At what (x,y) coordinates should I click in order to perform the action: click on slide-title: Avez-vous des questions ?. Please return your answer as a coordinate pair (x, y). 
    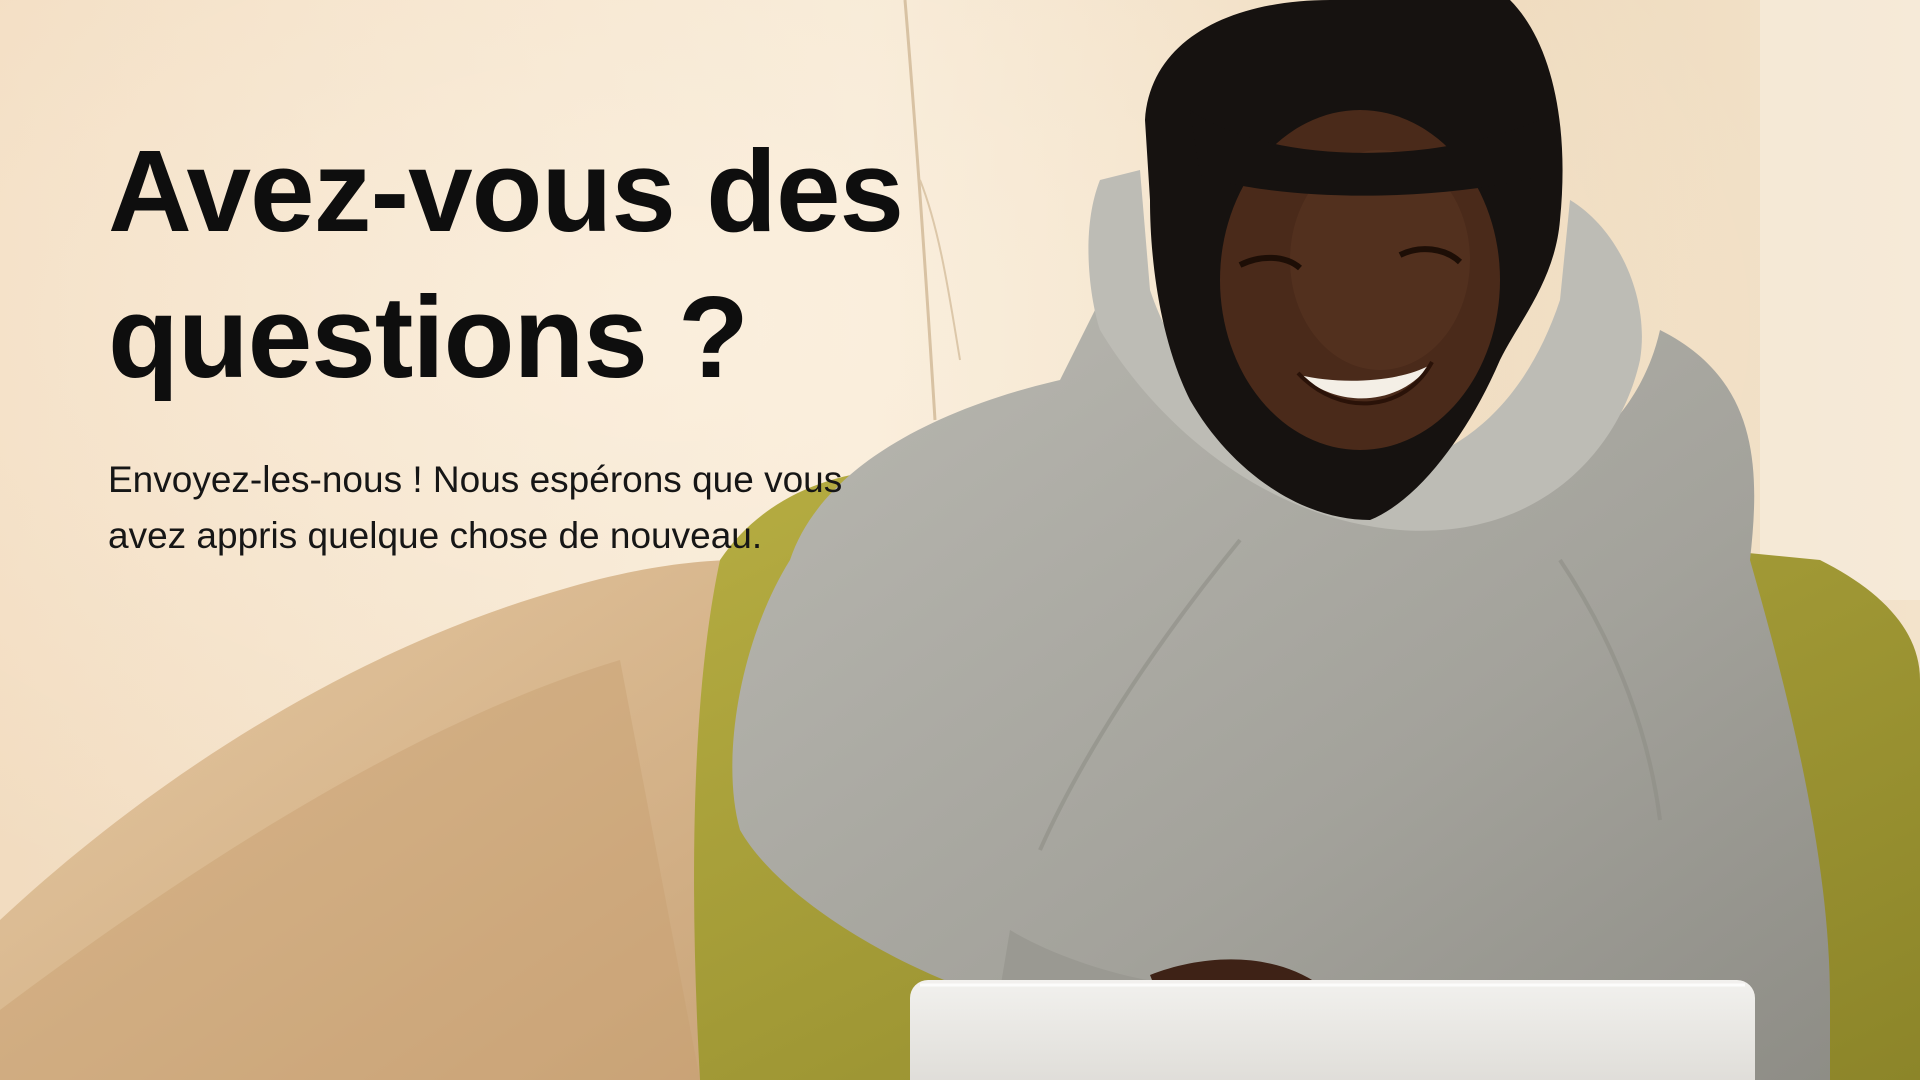
    Looking at the image, I should click on (506, 264).